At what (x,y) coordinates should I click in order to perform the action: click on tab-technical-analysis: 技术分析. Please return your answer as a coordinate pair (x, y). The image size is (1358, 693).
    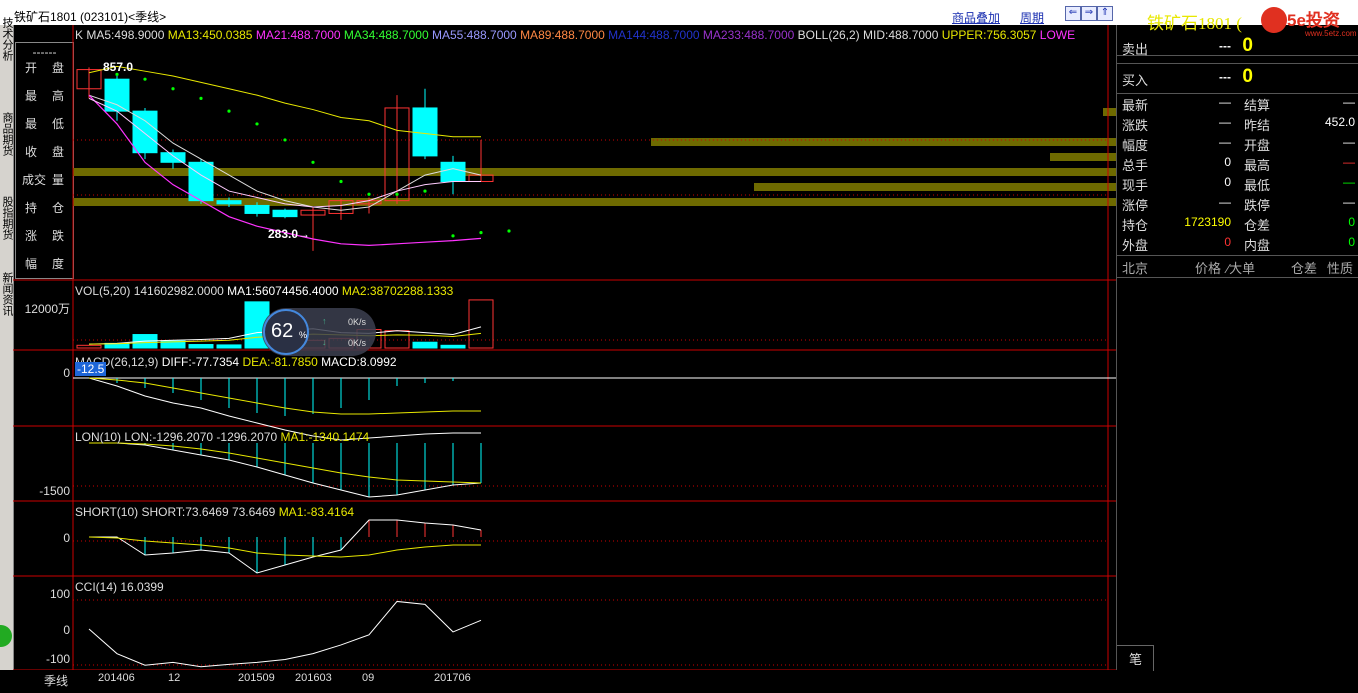
    Looking at the image, I should click on (6, 39).